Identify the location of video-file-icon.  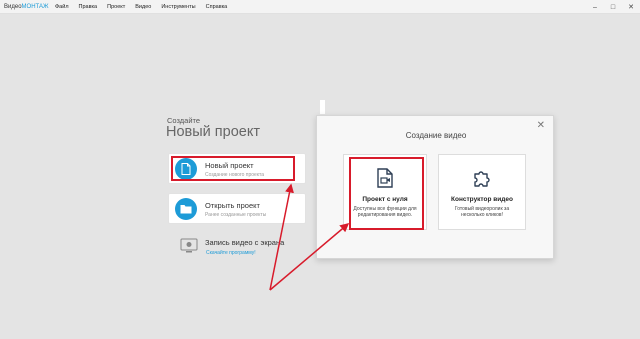
(385, 180).